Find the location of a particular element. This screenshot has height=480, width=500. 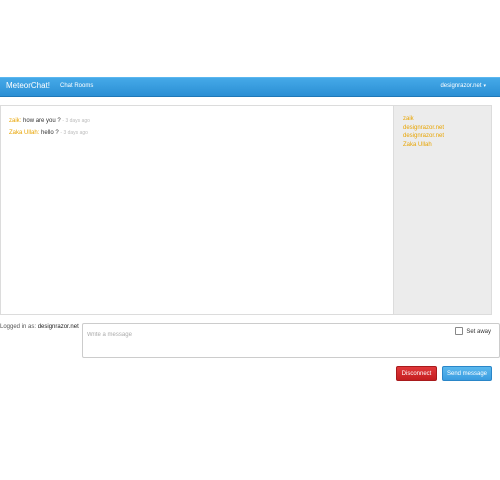

compose-box: Set away is located at coordinates (291, 340).